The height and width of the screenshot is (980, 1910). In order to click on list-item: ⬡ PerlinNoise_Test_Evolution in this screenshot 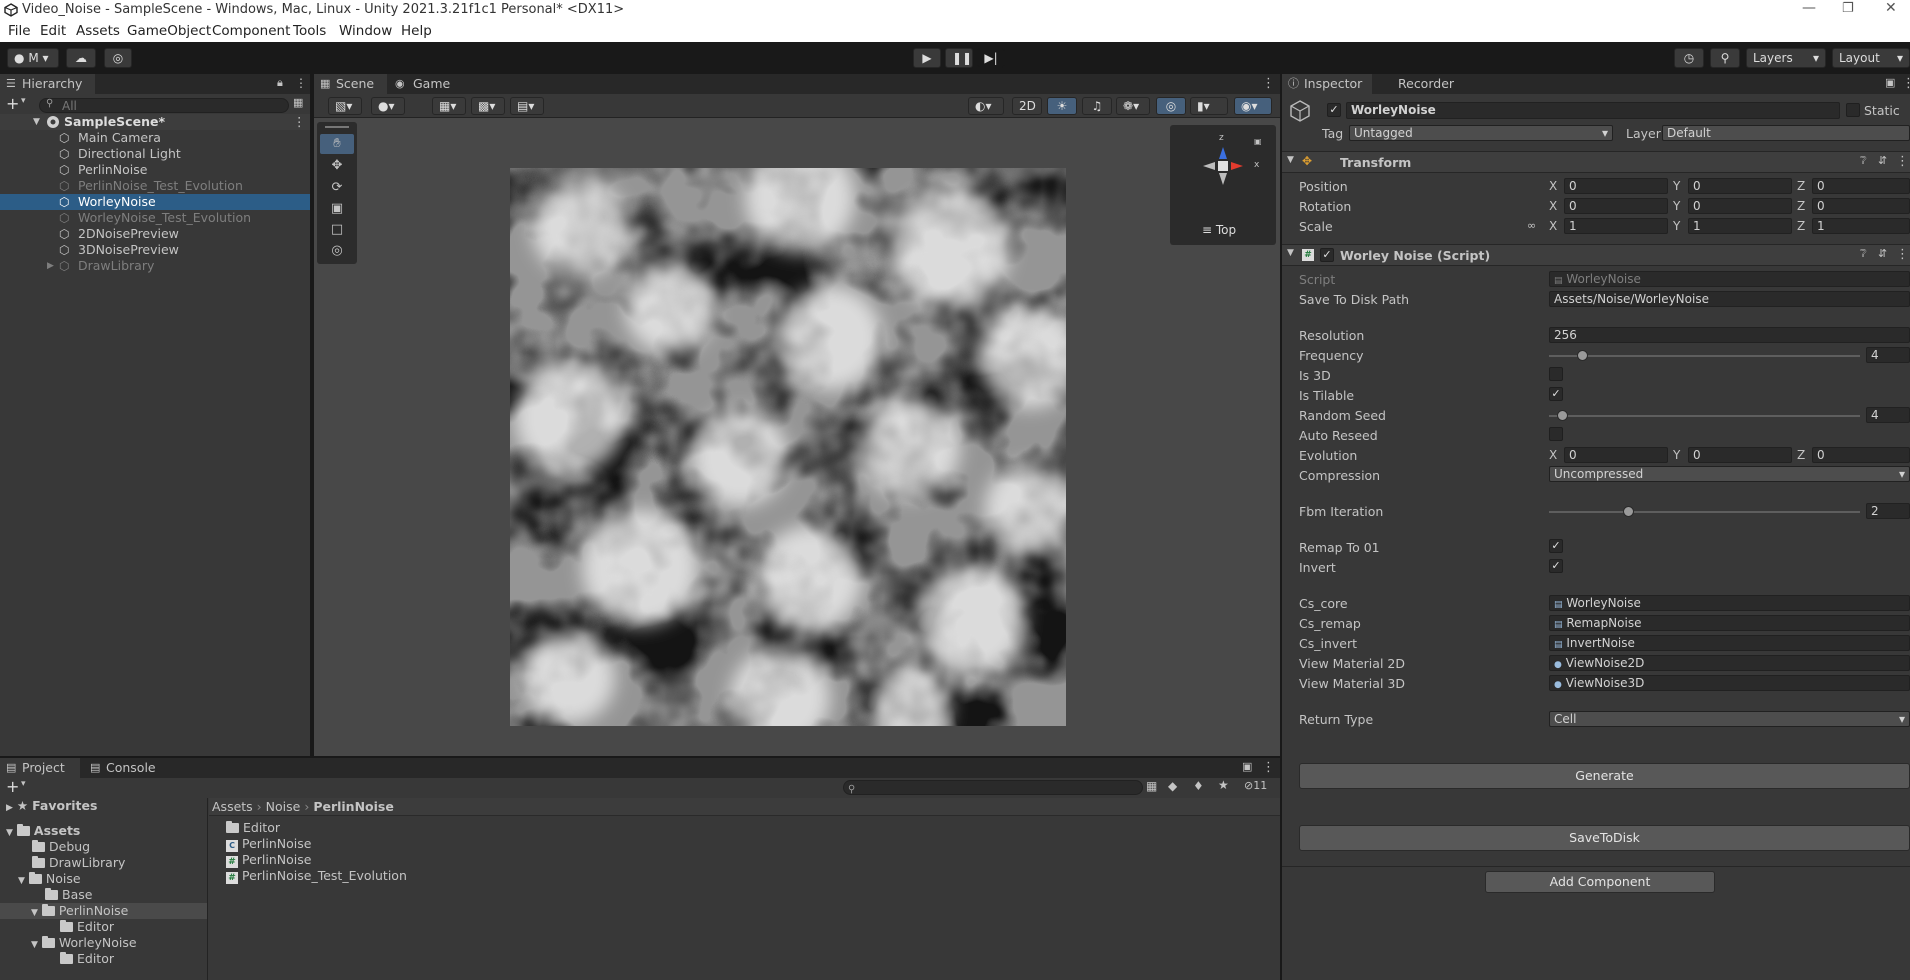, I will do `click(155, 186)`.